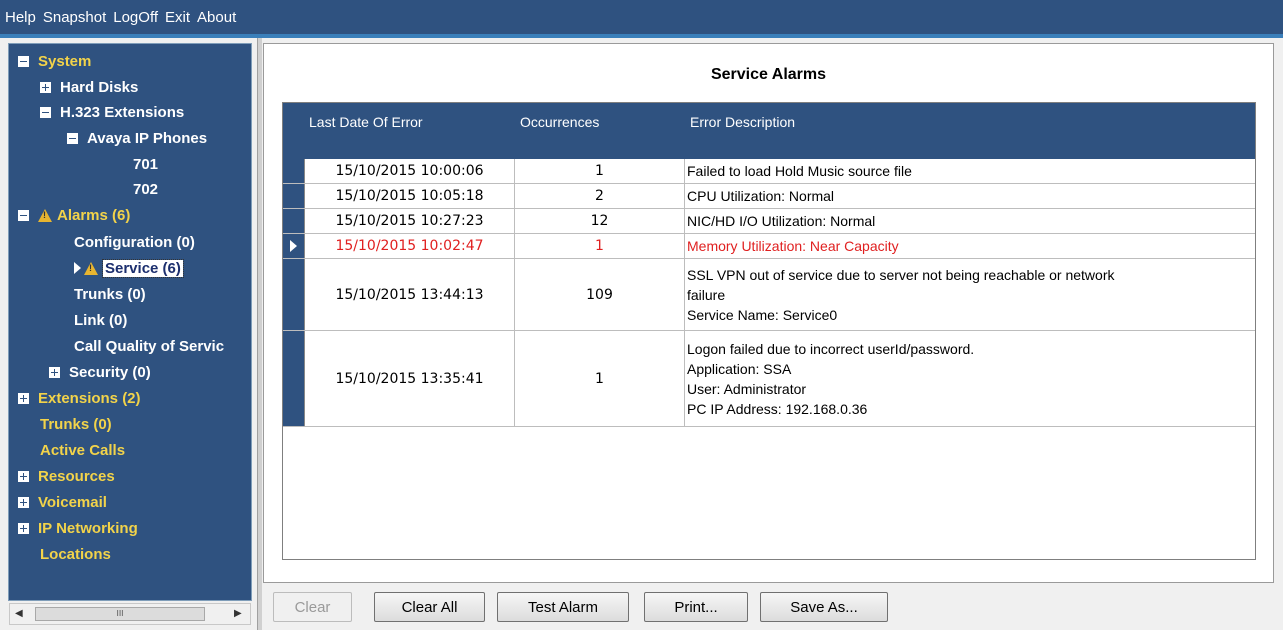 The width and height of the screenshot is (1283, 630). I want to click on tree-item-locations: Locations, so click(75, 554).